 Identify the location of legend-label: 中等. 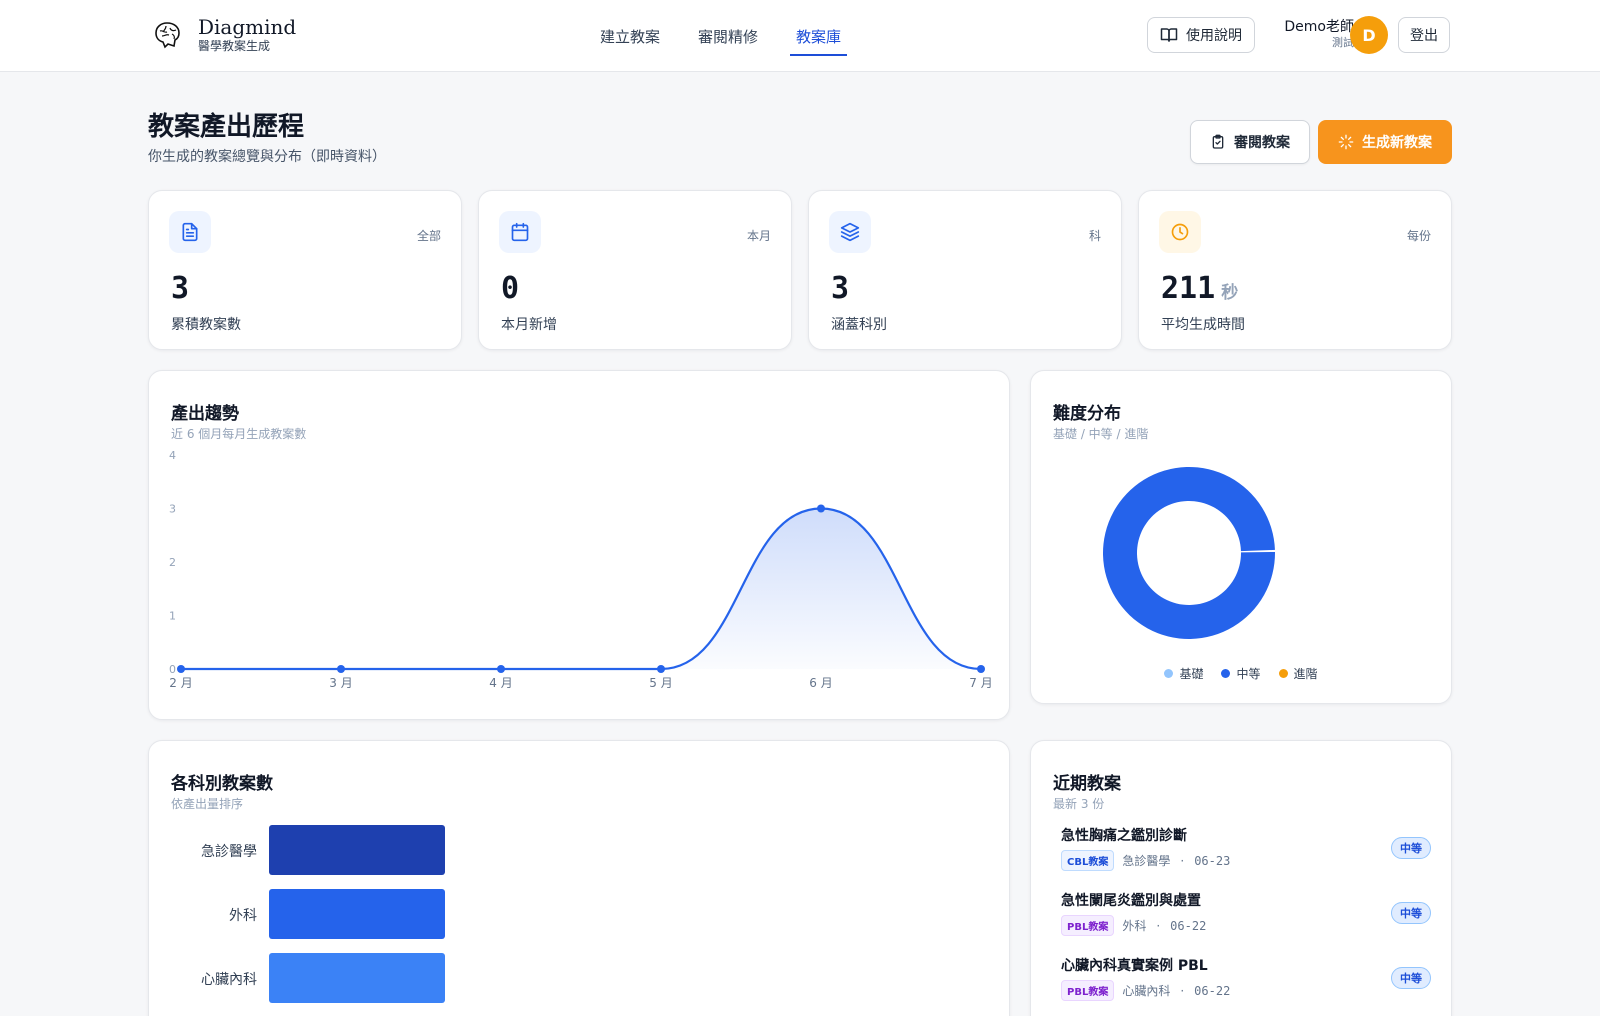
(1248, 674).